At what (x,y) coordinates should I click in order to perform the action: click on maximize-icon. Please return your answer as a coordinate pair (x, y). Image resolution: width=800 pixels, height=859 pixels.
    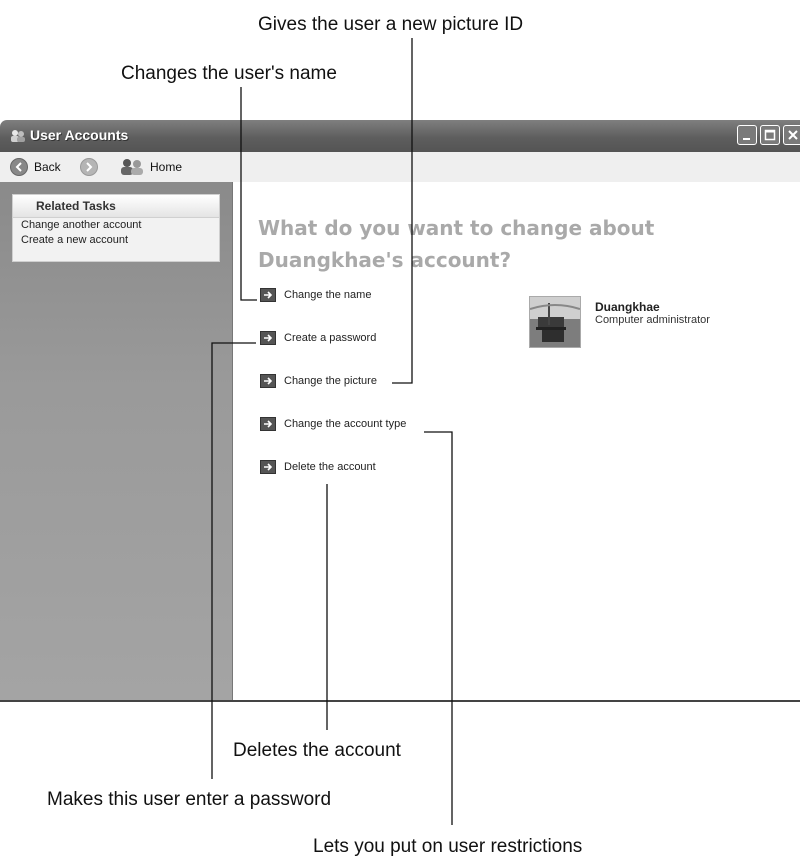
    Looking at the image, I should click on (770, 135).